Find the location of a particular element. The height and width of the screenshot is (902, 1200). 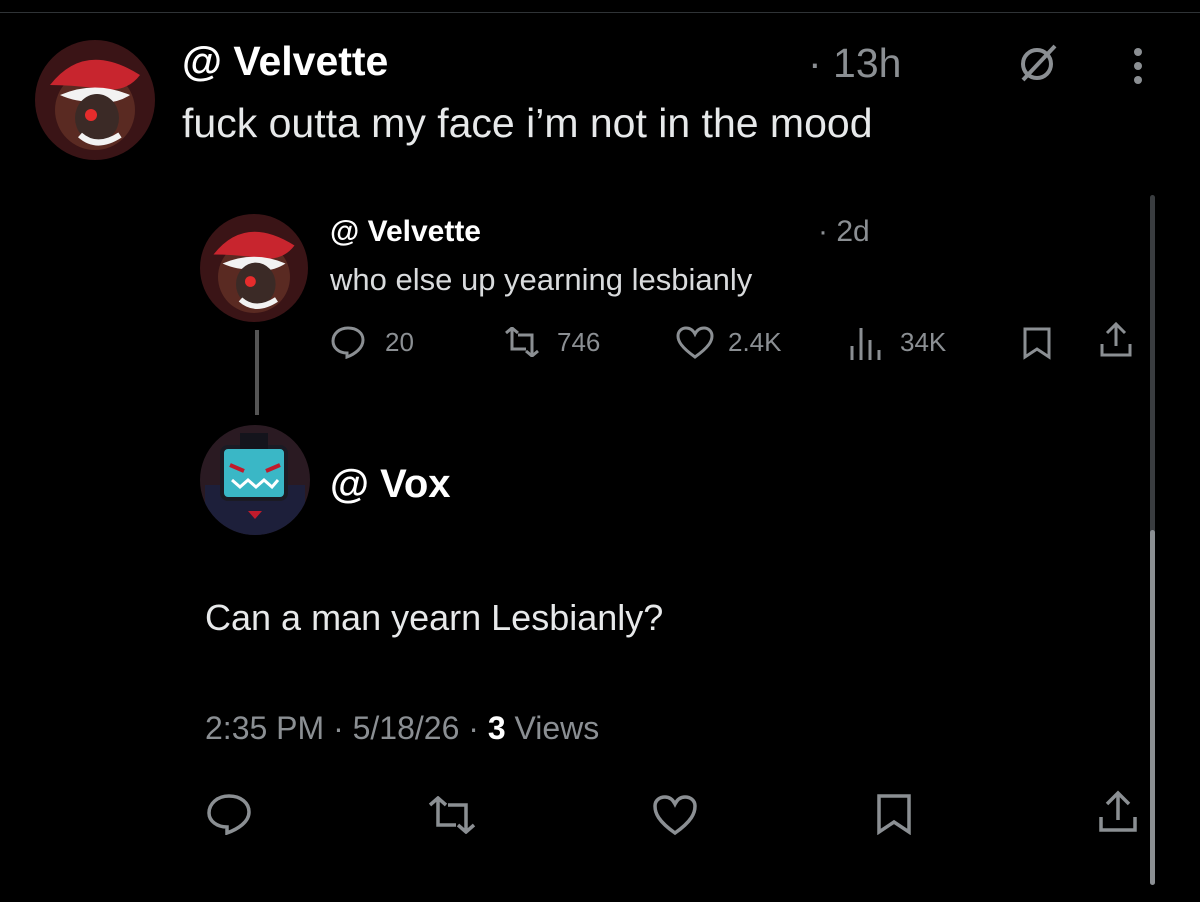

main-post-time: · 13h is located at coordinates (854, 63).